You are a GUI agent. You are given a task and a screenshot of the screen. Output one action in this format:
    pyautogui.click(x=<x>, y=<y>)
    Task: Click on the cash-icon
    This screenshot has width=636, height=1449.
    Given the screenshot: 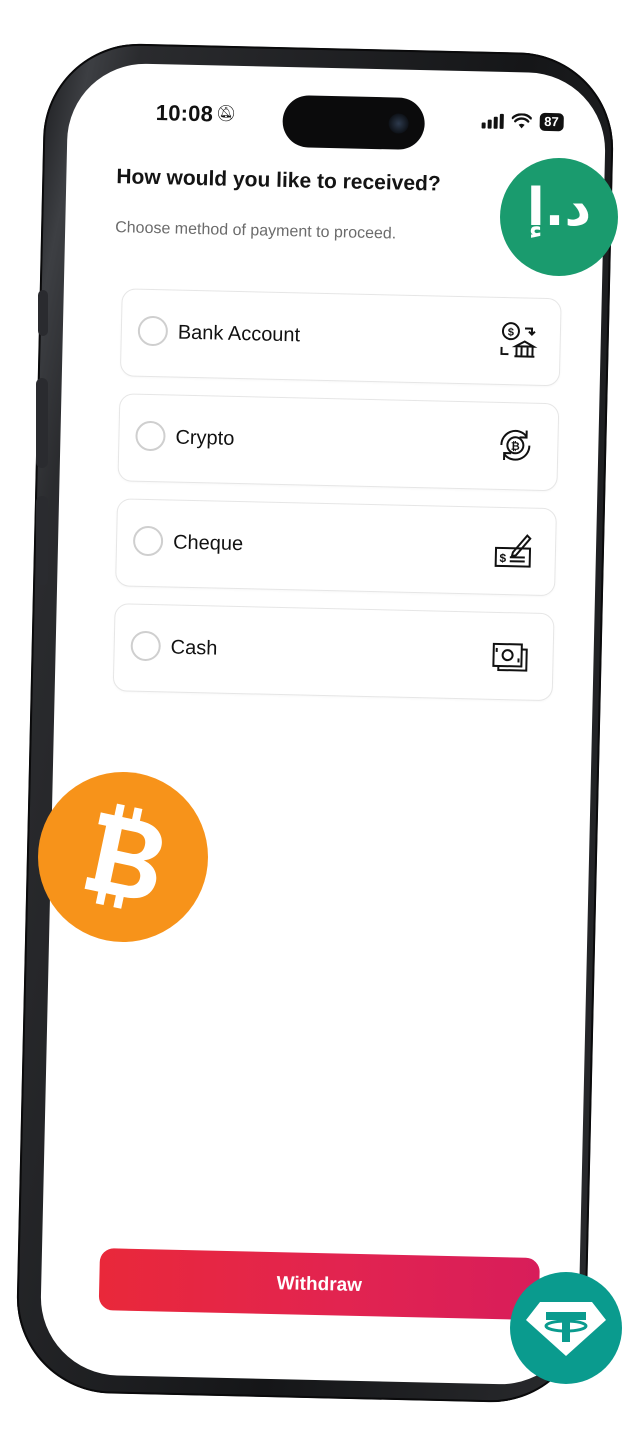 What is the action you would take?
    pyautogui.click(x=510, y=657)
    